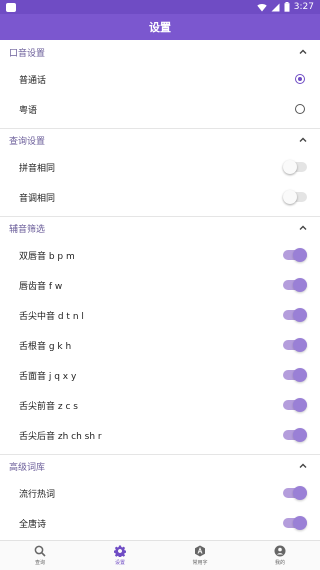 This screenshot has height=570, width=320. What do you see at coordinates (27, 53) in the screenshot?
I see `section-title: 口音设置` at bounding box center [27, 53].